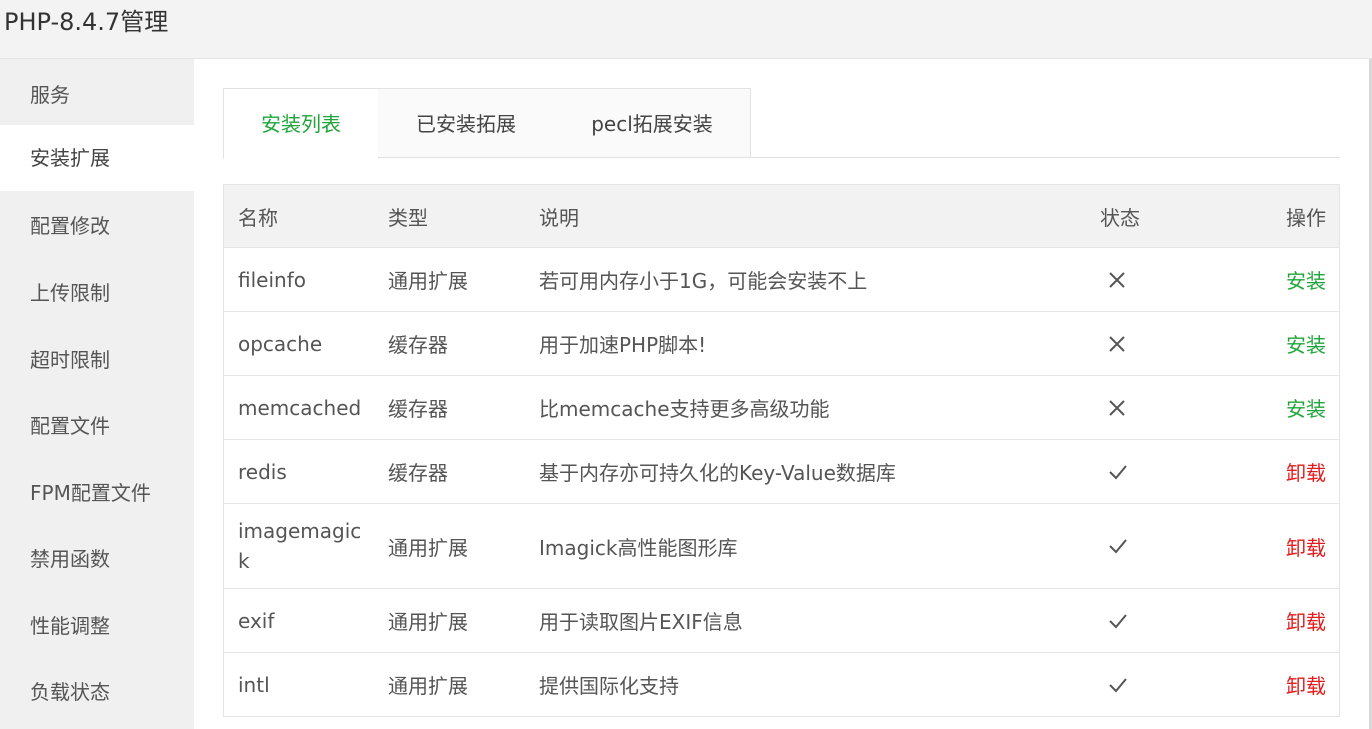 The width and height of the screenshot is (1372, 729). I want to click on tab-installed-extensions: 已安装拓展, so click(466, 123).